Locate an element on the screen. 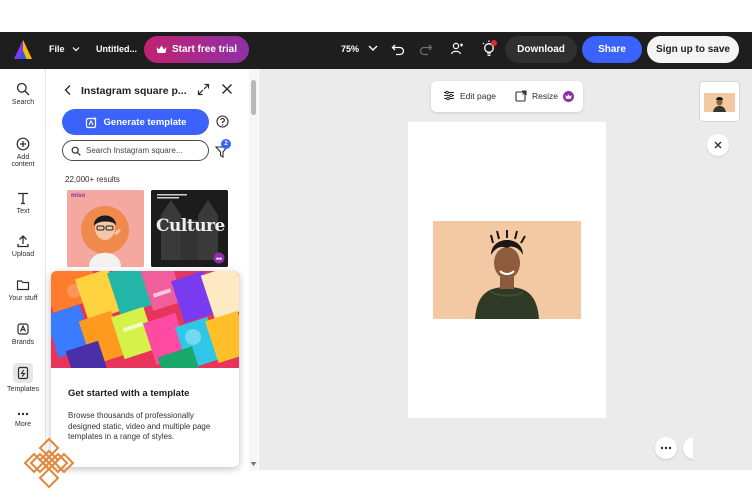 This screenshot has height=501, width=752. help-icon is located at coordinates (222, 121).